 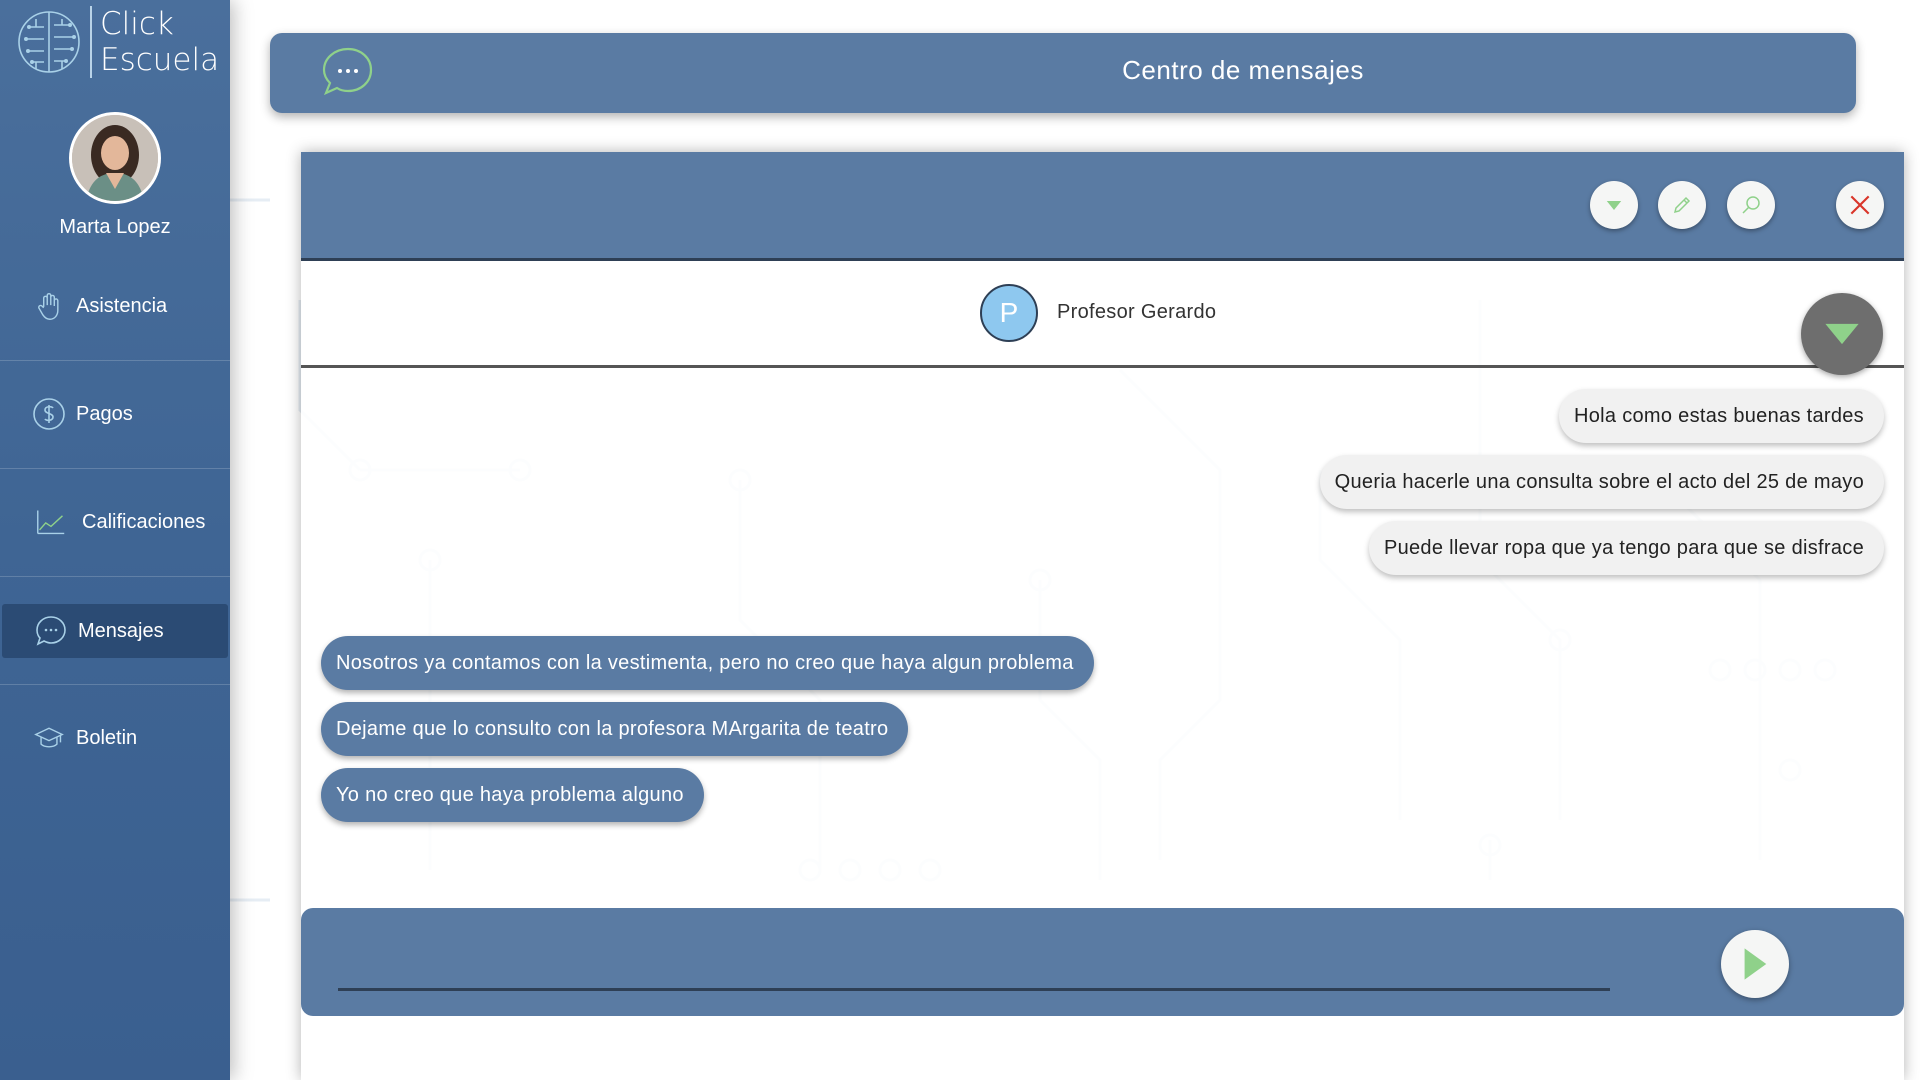 I want to click on send-button, so click(x=1755, y=964).